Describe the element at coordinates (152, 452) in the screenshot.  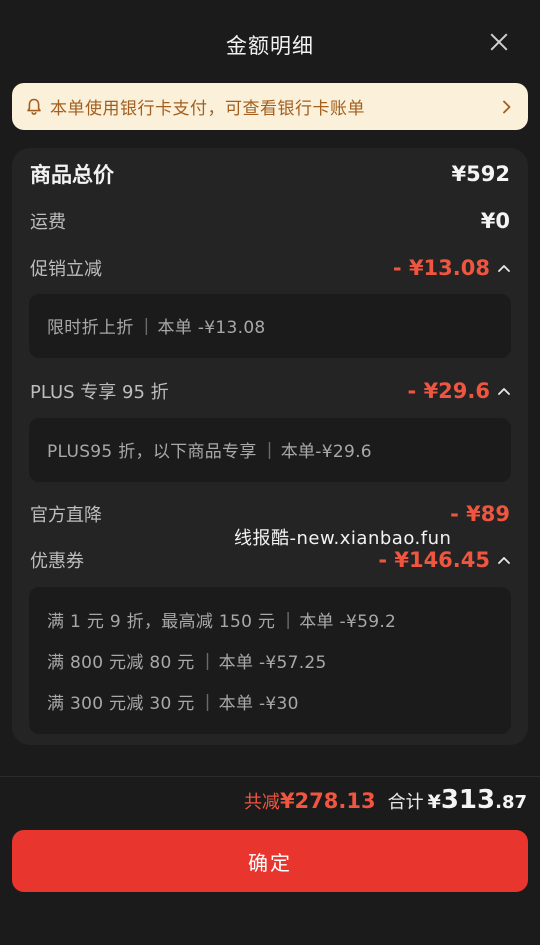
I see `detail-name: PLUS95 折，以下商品专享` at that location.